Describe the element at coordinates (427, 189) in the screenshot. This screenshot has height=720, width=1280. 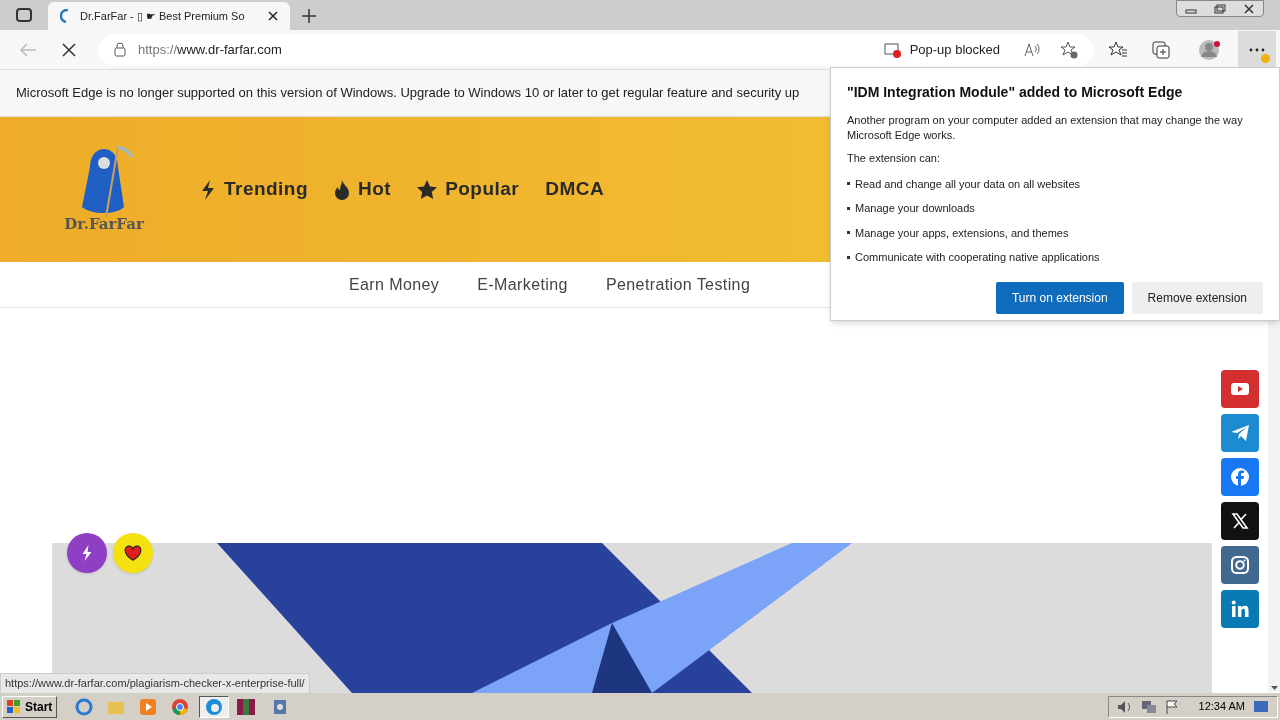
I see `star-icon` at that location.